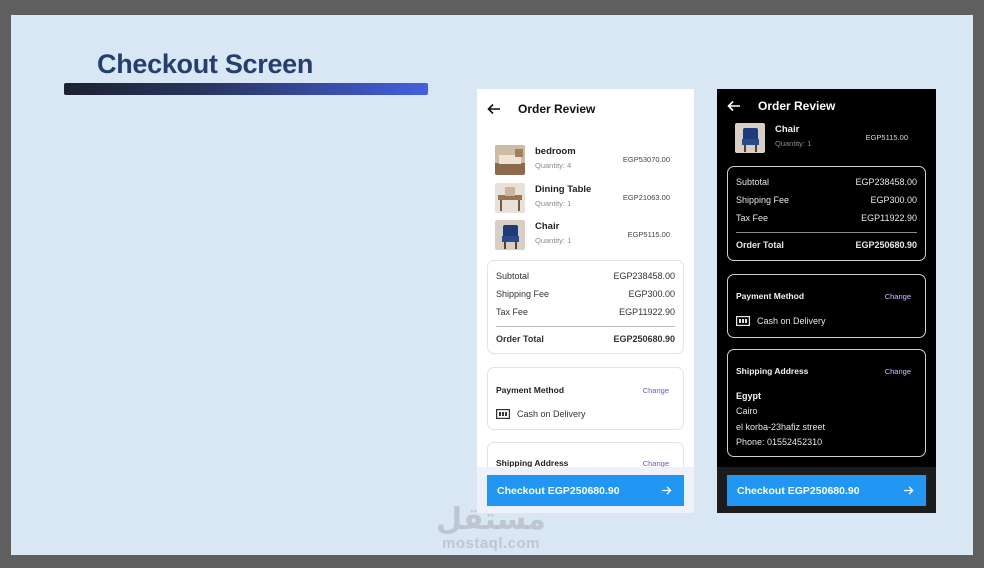 This screenshot has height=568, width=984. Describe the element at coordinates (555, 151) in the screenshot. I see `item-name: bedroom` at that location.